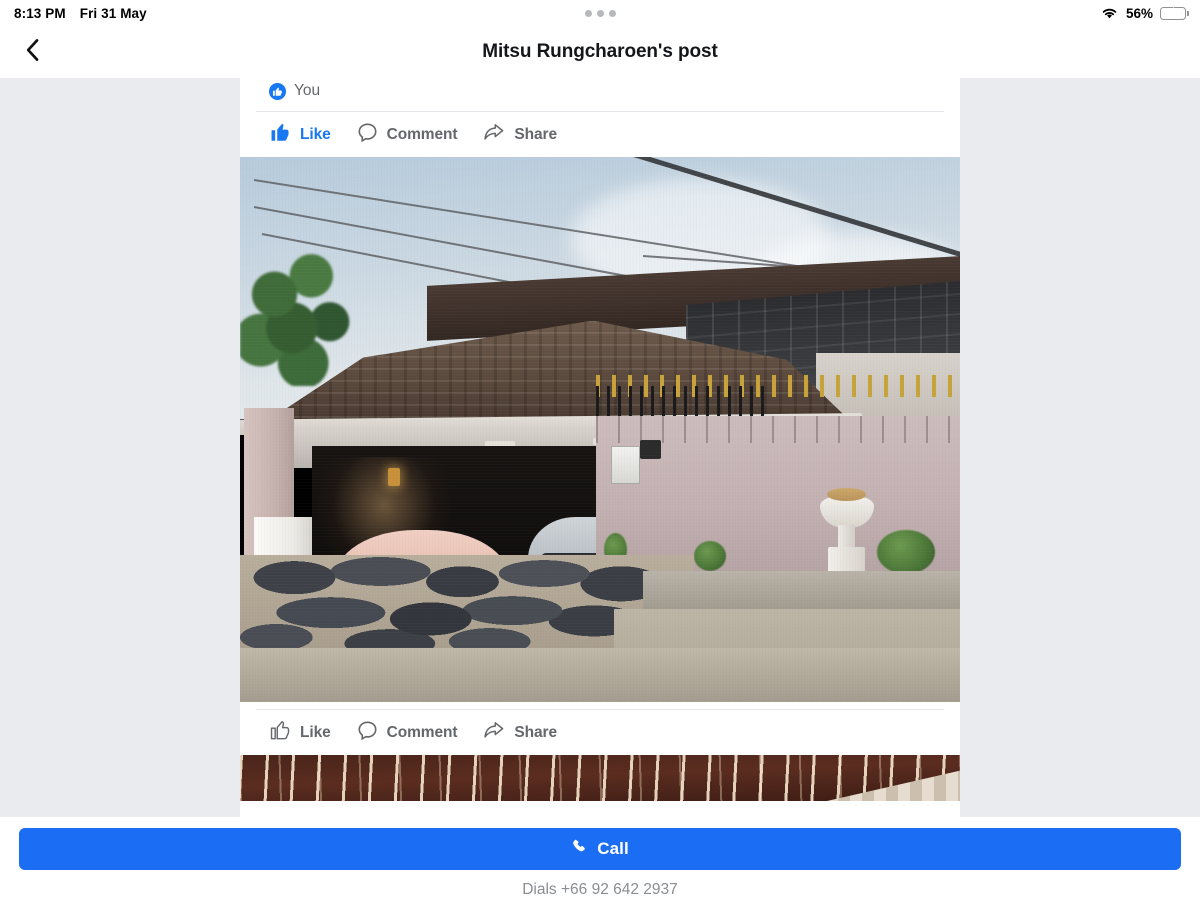 The width and height of the screenshot is (1200, 900). Describe the element at coordinates (625, 464) in the screenshot. I see `electric-meter-box` at that location.